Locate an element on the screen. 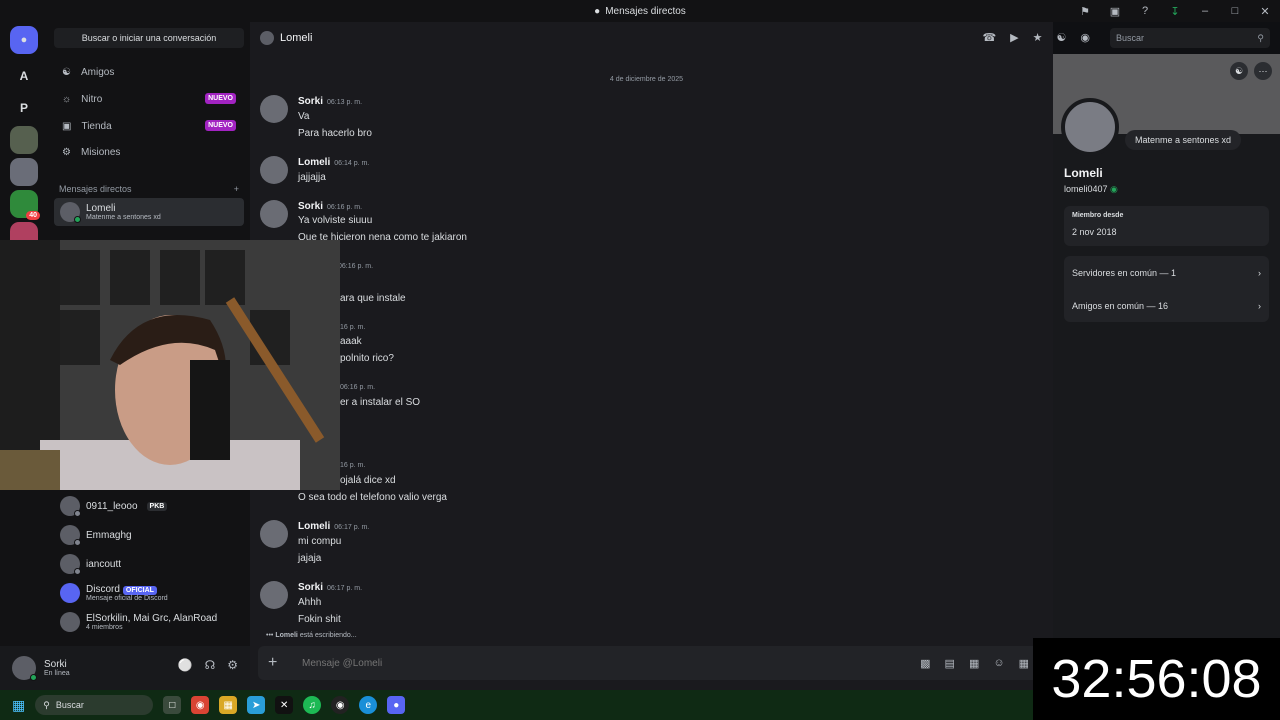 This screenshot has width=1280, height=720. new-badge: NUEVO is located at coordinates (220, 125).